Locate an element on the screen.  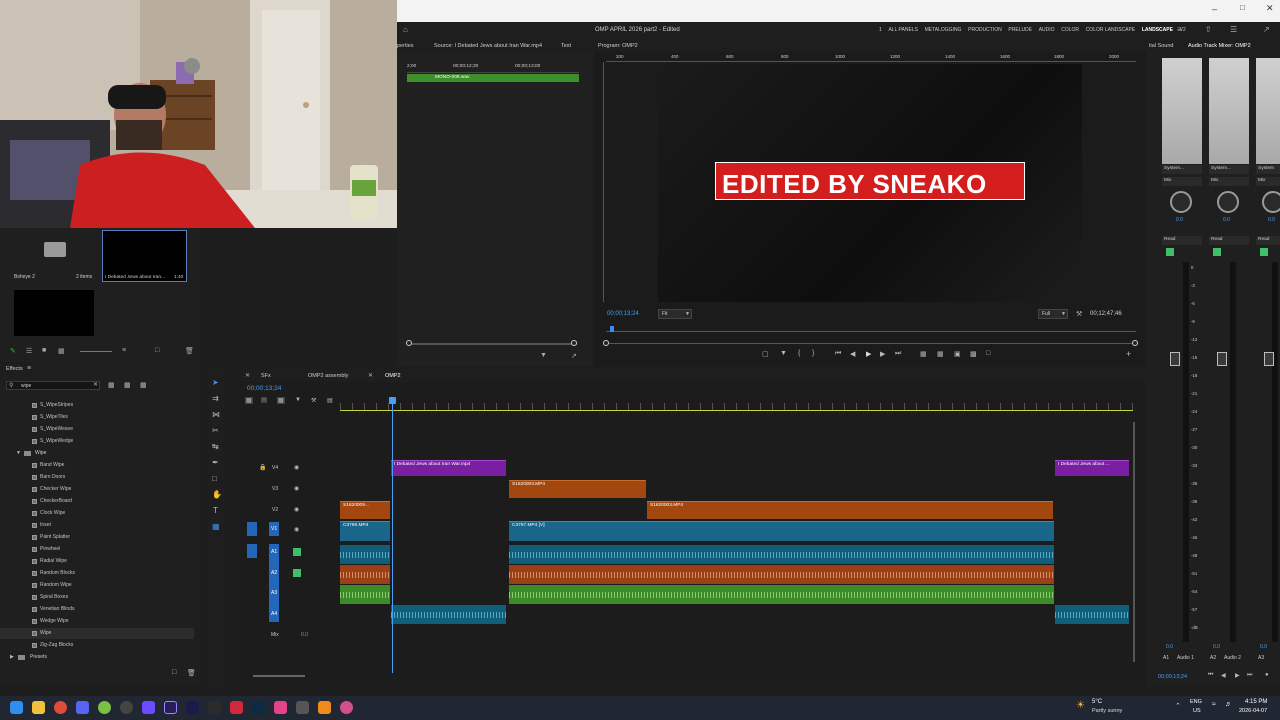
zoom-handle-left is located at coordinates (606, 343).